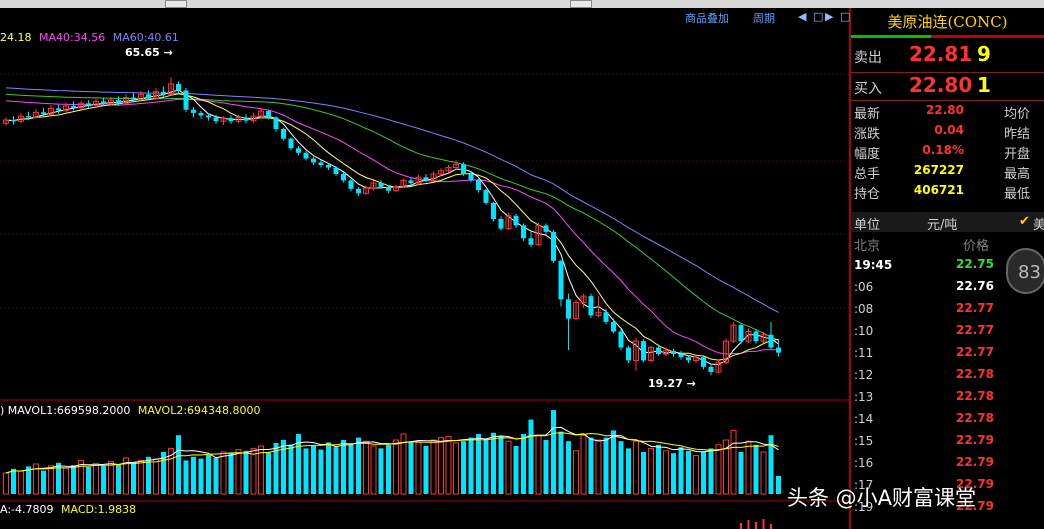 Image resolution: width=1044 pixels, height=529 pixels. I want to click on tick-price: 22.78, so click(975, 396).